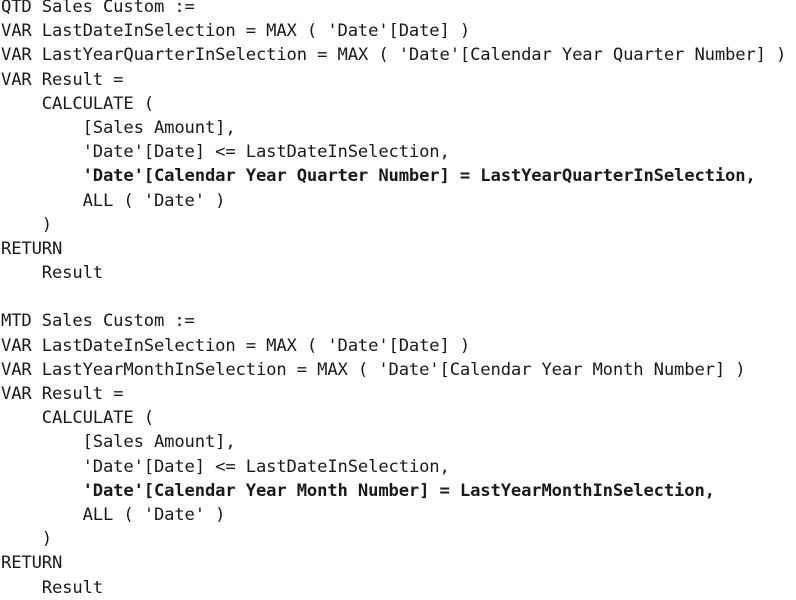  I want to click on code-line: MTD Sales Custom :=, so click(98, 321).